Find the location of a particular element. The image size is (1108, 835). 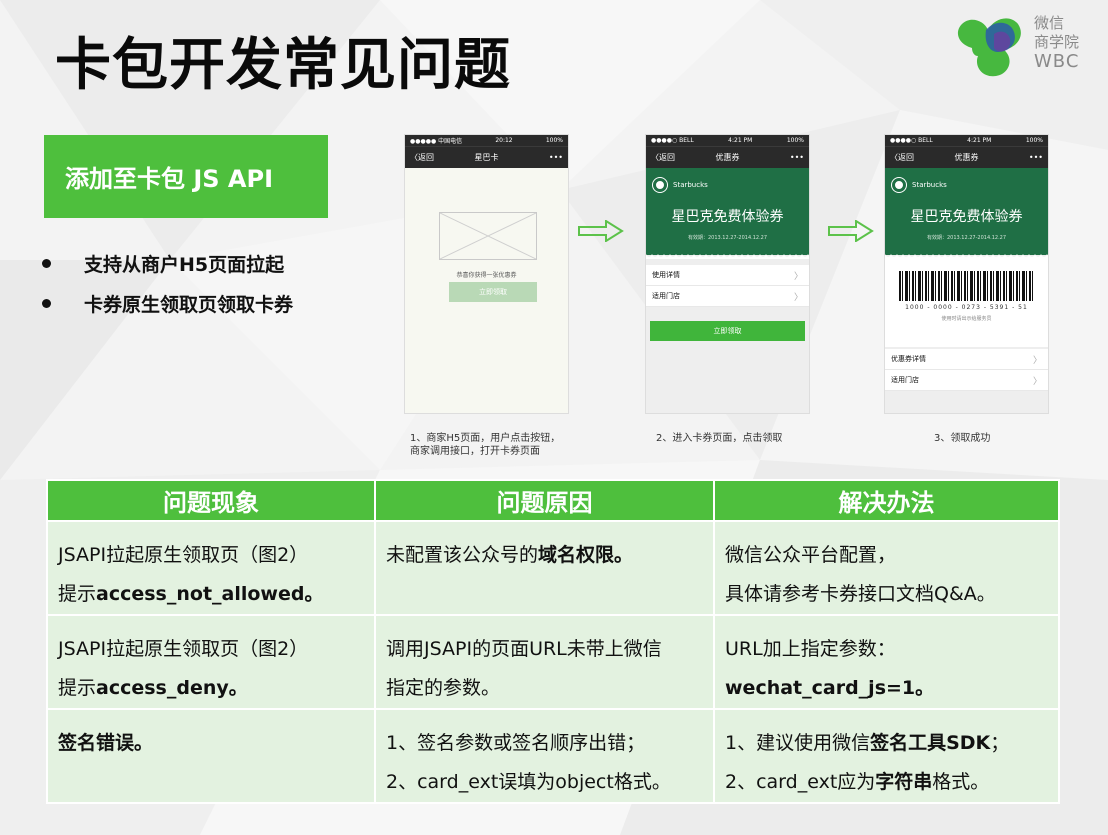

brand-name: Starbucks is located at coordinates (929, 185).